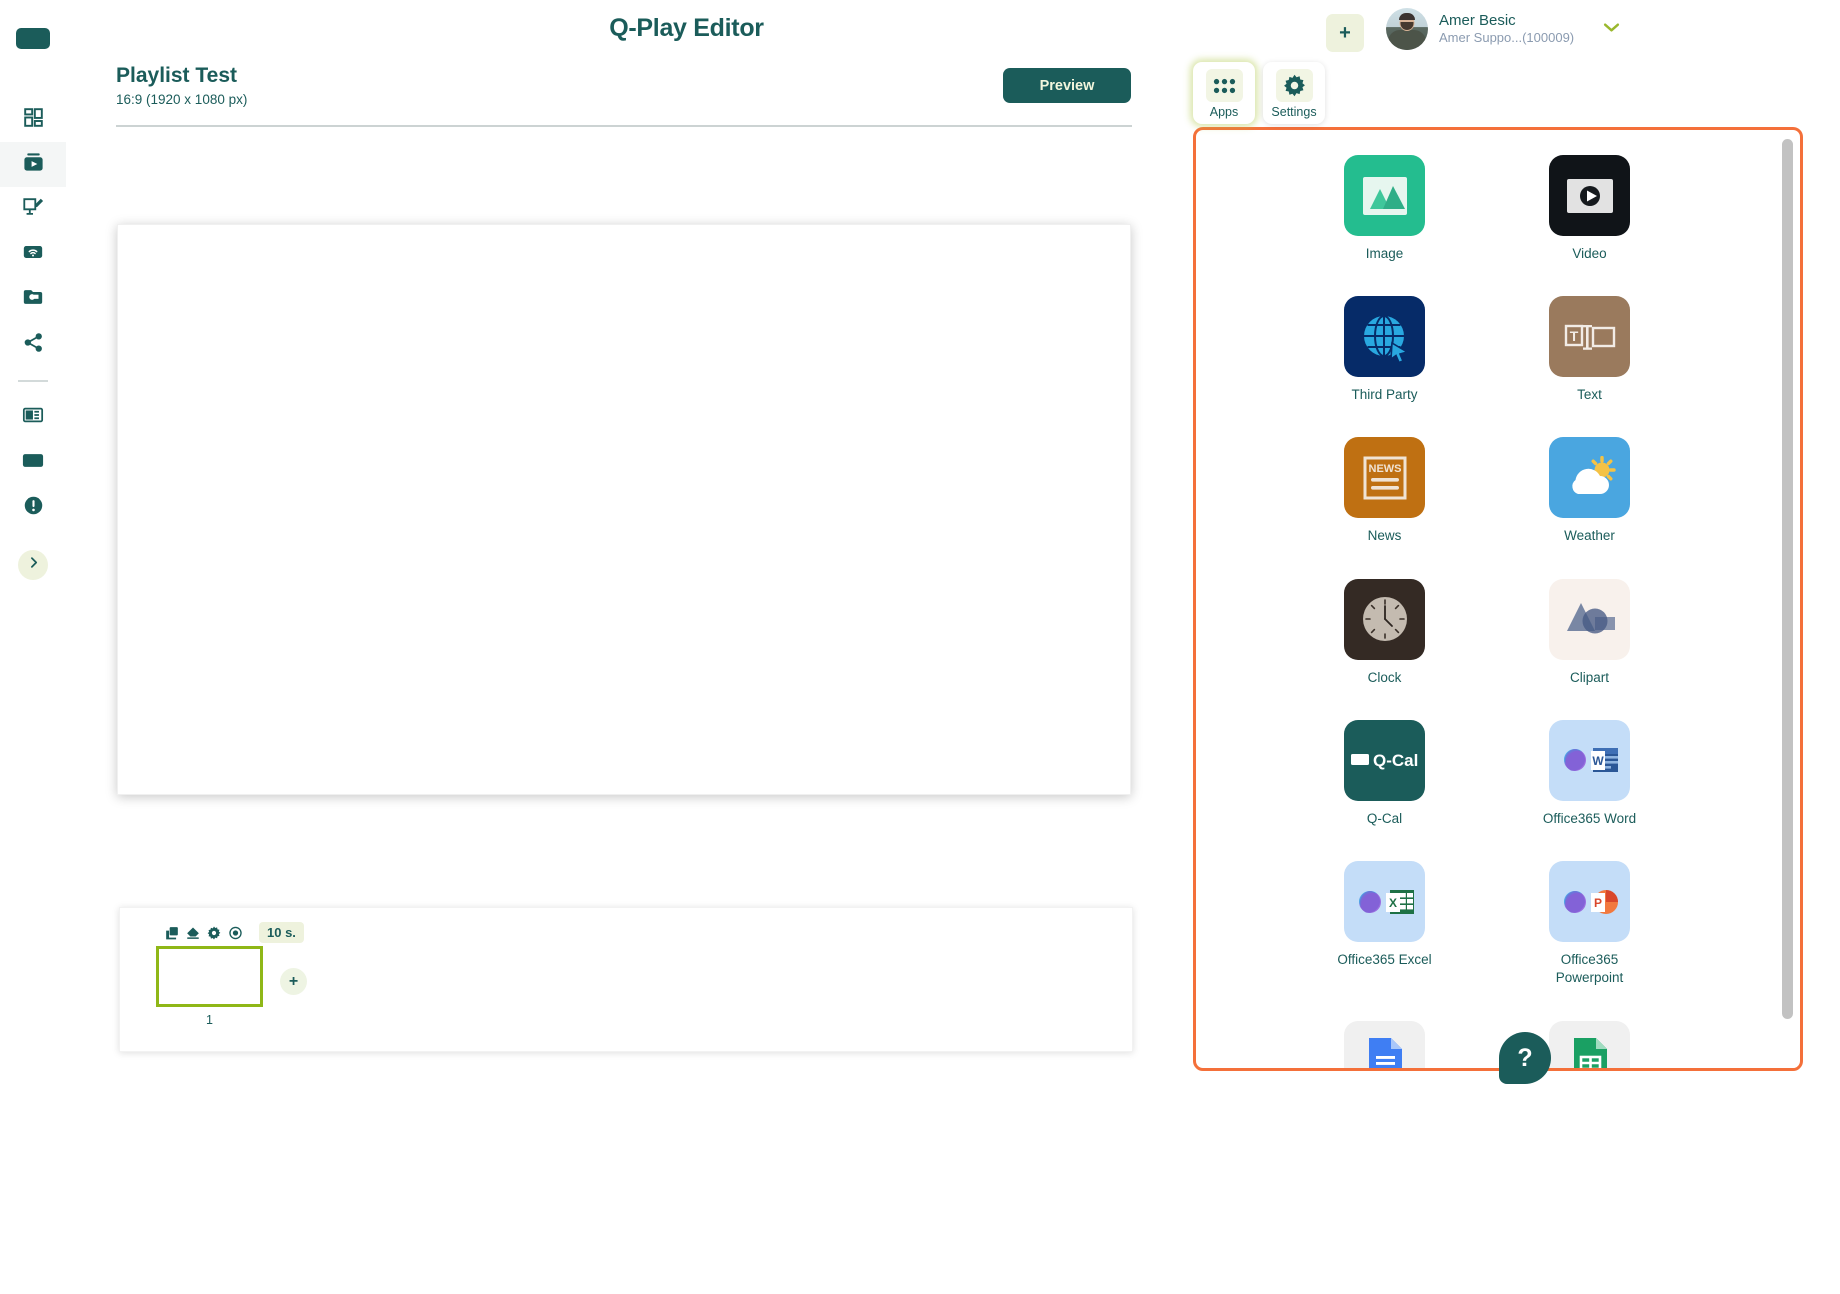 The width and height of the screenshot is (1840, 1294). I want to click on tab-apps-label: Apps, so click(1224, 112).